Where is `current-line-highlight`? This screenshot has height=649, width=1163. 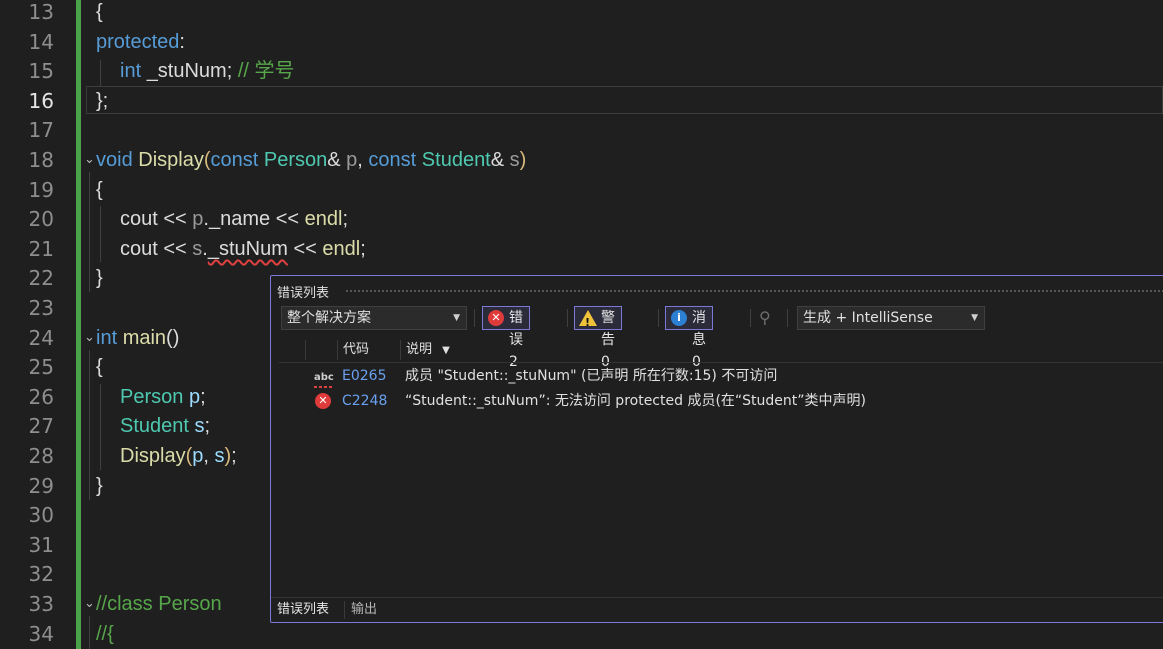 current-line-highlight is located at coordinates (624, 100).